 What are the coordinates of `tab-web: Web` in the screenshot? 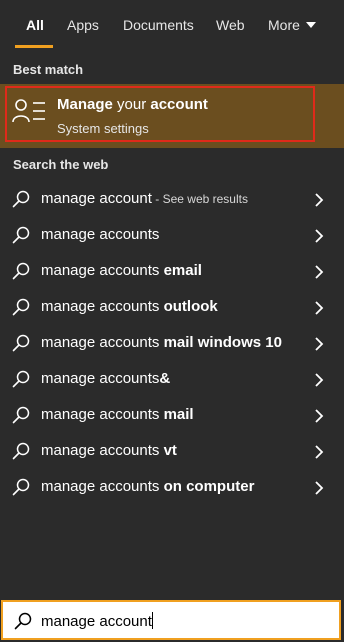 It's located at (230, 25).